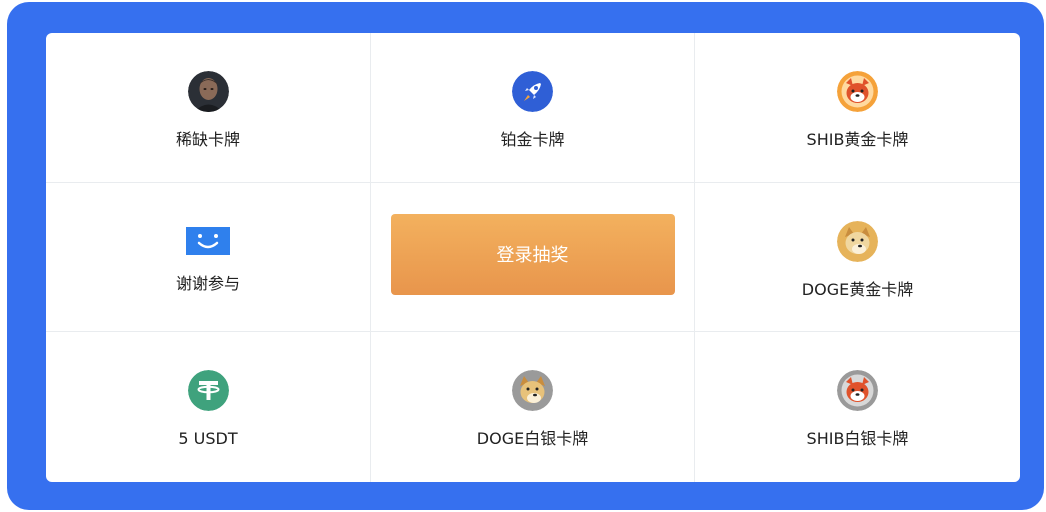  I want to click on prize-label: DOGE白银卡牌, so click(532, 438).